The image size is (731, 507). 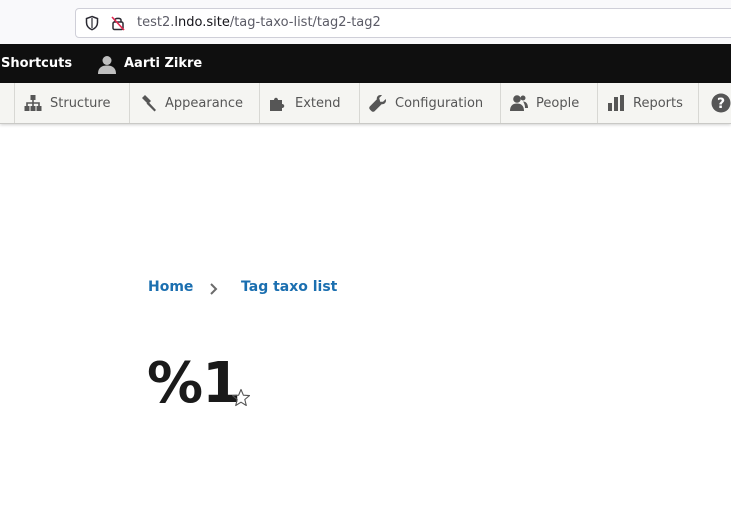 I want to click on menu-item-configuration: Configuration, so click(x=430, y=103).